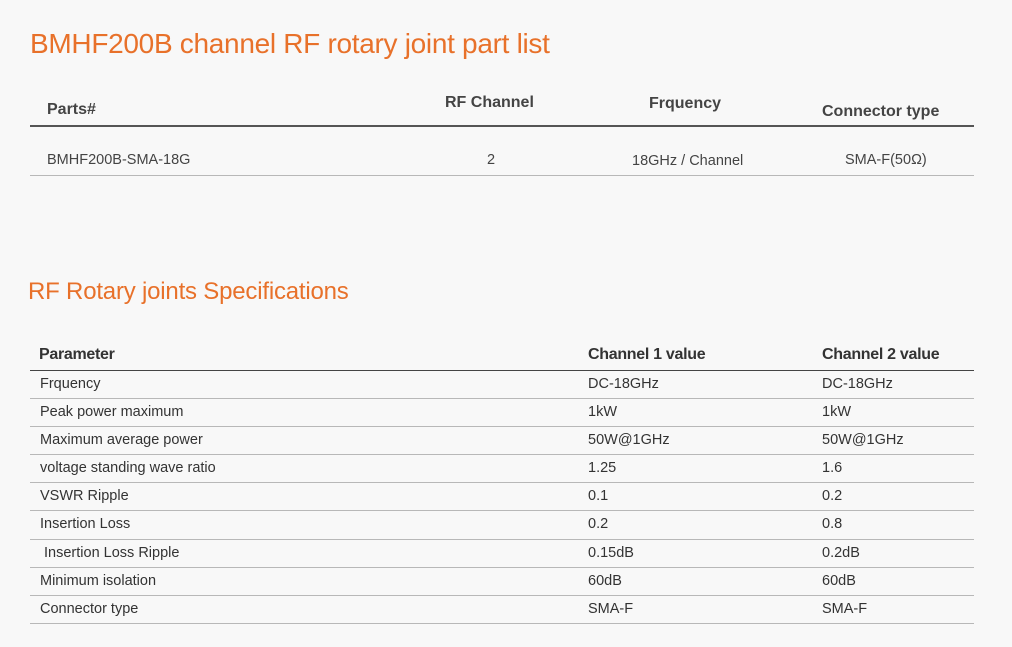 The height and width of the screenshot is (647, 1012). What do you see at coordinates (839, 580) in the screenshot?
I see `channel-2-value: 60dB` at bounding box center [839, 580].